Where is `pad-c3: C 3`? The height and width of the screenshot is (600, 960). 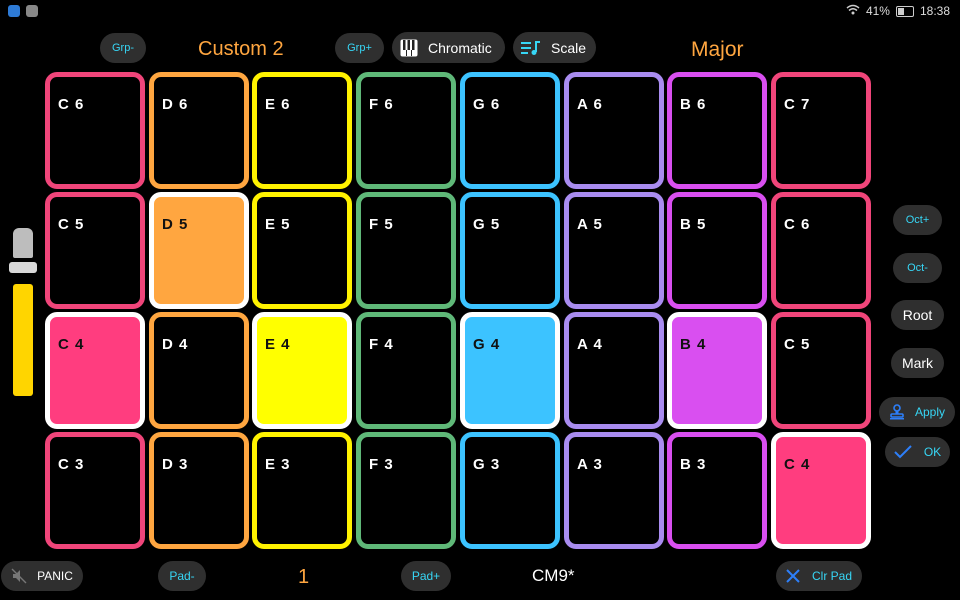 pad-c3: C 3 is located at coordinates (95, 490).